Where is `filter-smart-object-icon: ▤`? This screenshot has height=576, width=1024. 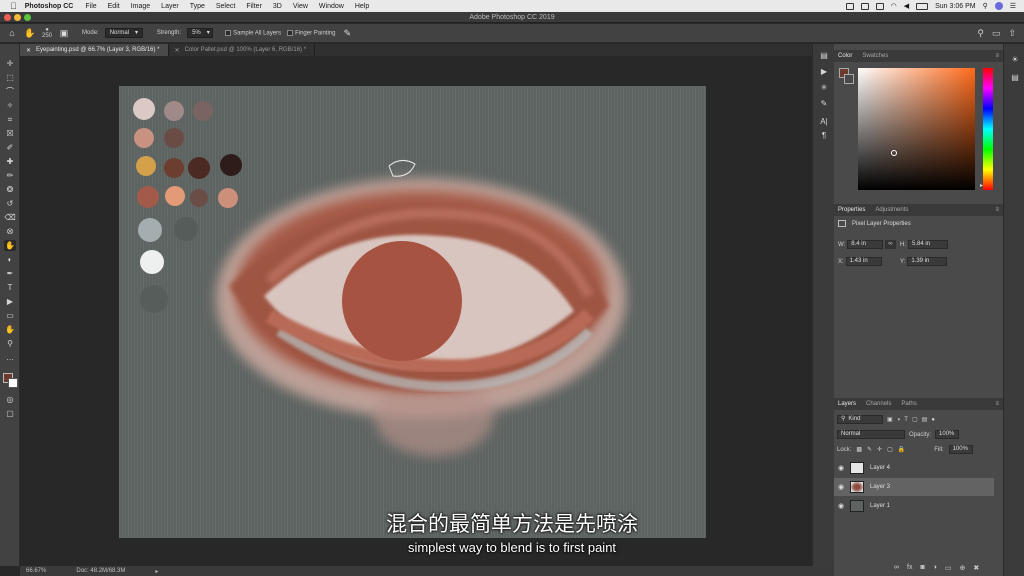 filter-smart-object-icon: ▤ is located at coordinates (925, 419).